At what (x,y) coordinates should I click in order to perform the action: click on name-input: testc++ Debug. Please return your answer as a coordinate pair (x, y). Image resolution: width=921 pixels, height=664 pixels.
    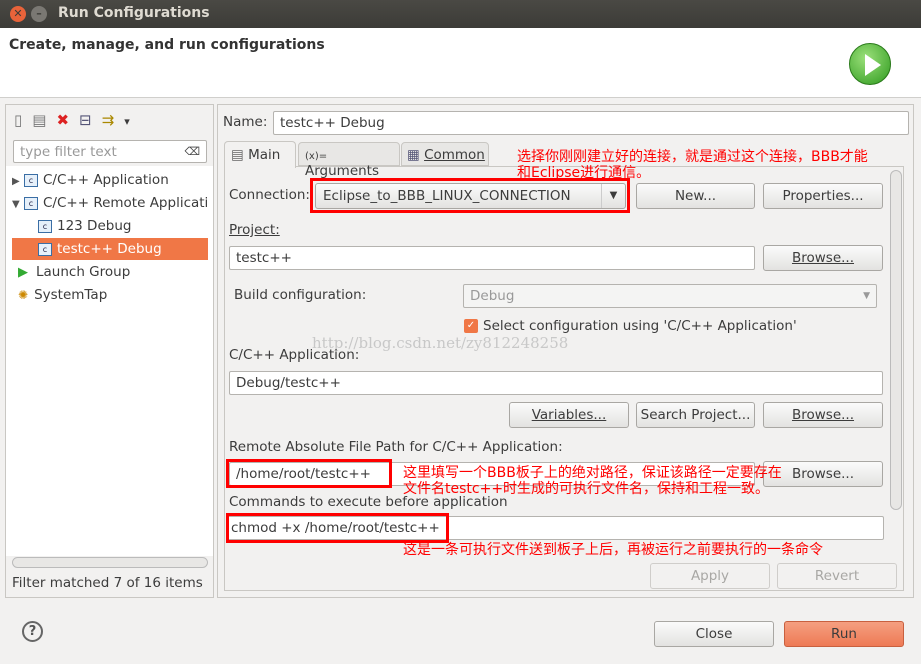
    Looking at the image, I should click on (591, 123).